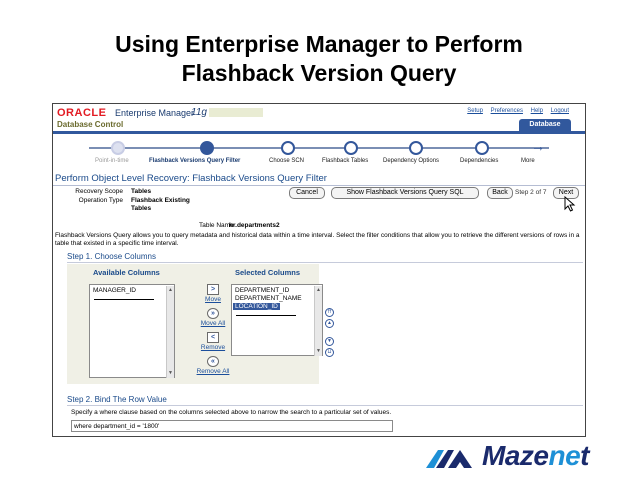 This screenshot has height=478, width=638. Describe the element at coordinates (141, 208) in the screenshot. I see `operation-type-value-2: Tables` at that location.